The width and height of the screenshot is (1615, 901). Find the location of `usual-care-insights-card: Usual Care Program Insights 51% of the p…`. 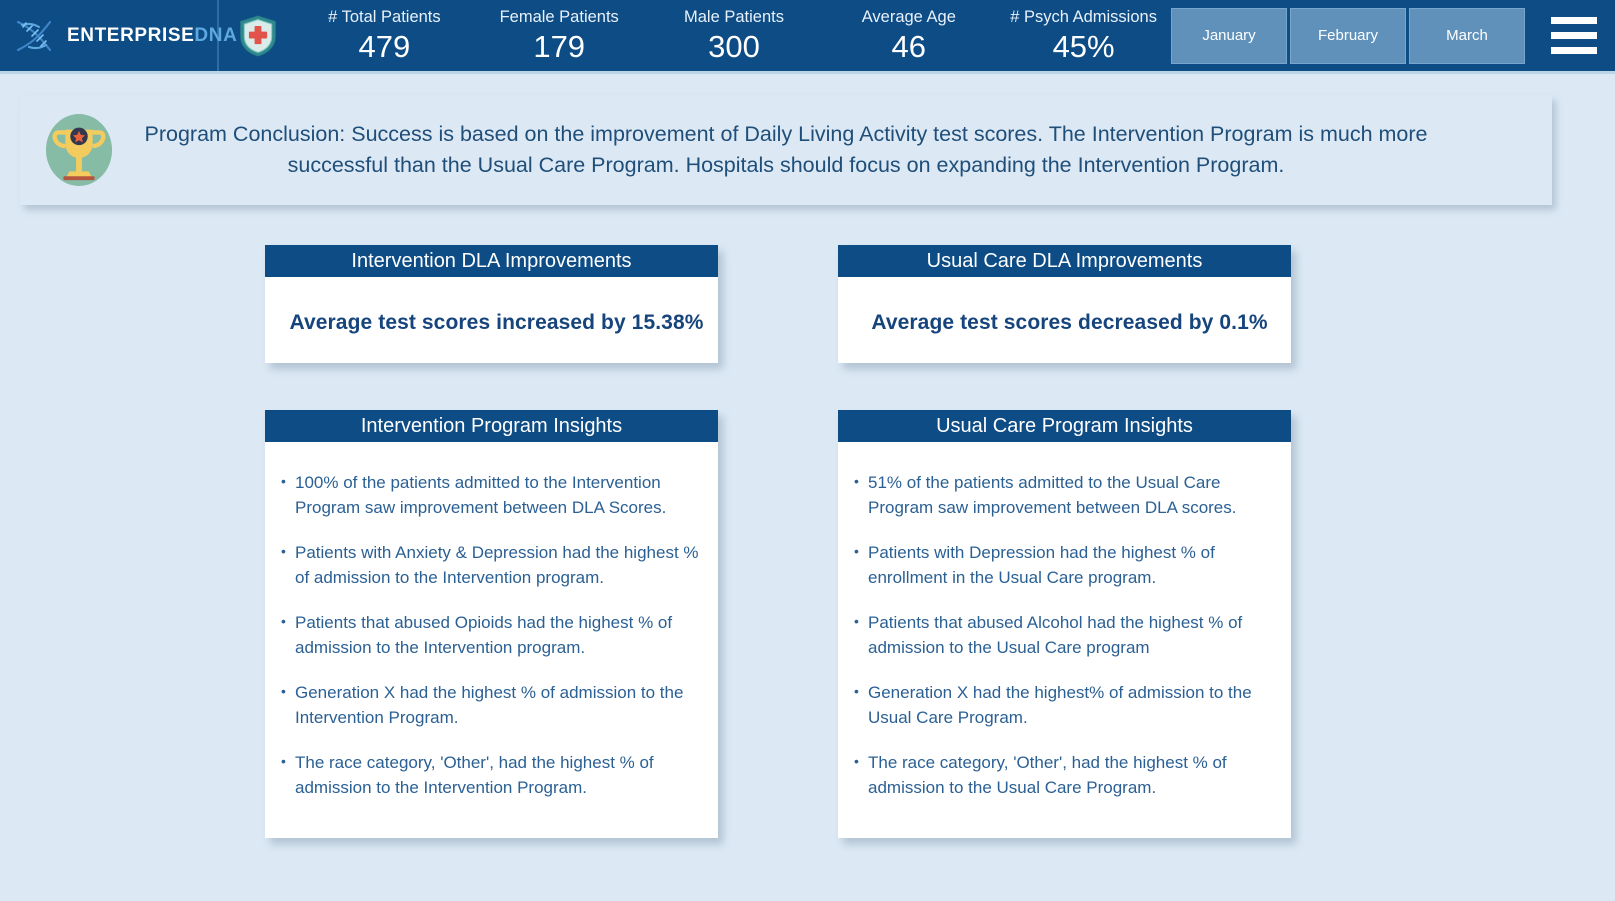

usual-care-insights-card: Usual Care Program Insights 51% of the p… is located at coordinates (1064, 624).